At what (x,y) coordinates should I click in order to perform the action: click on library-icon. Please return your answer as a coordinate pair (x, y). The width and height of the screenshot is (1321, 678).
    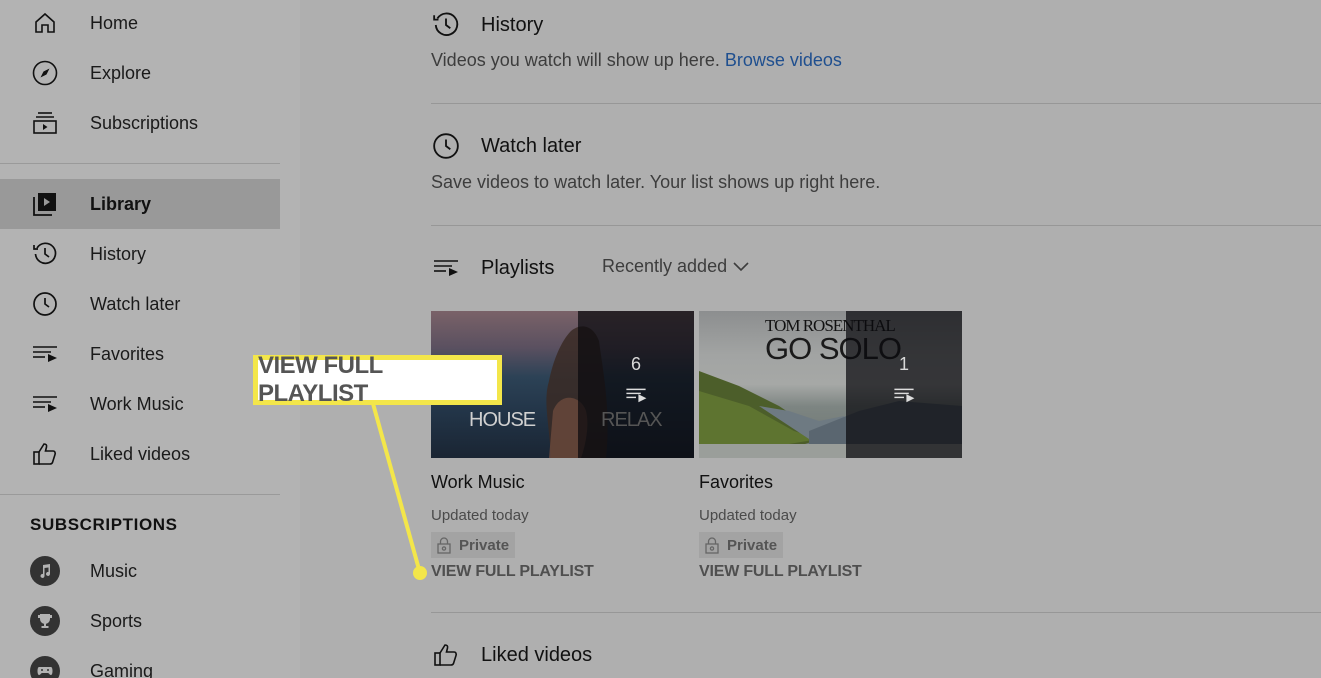
    Looking at the image, I should click on (45, 204).